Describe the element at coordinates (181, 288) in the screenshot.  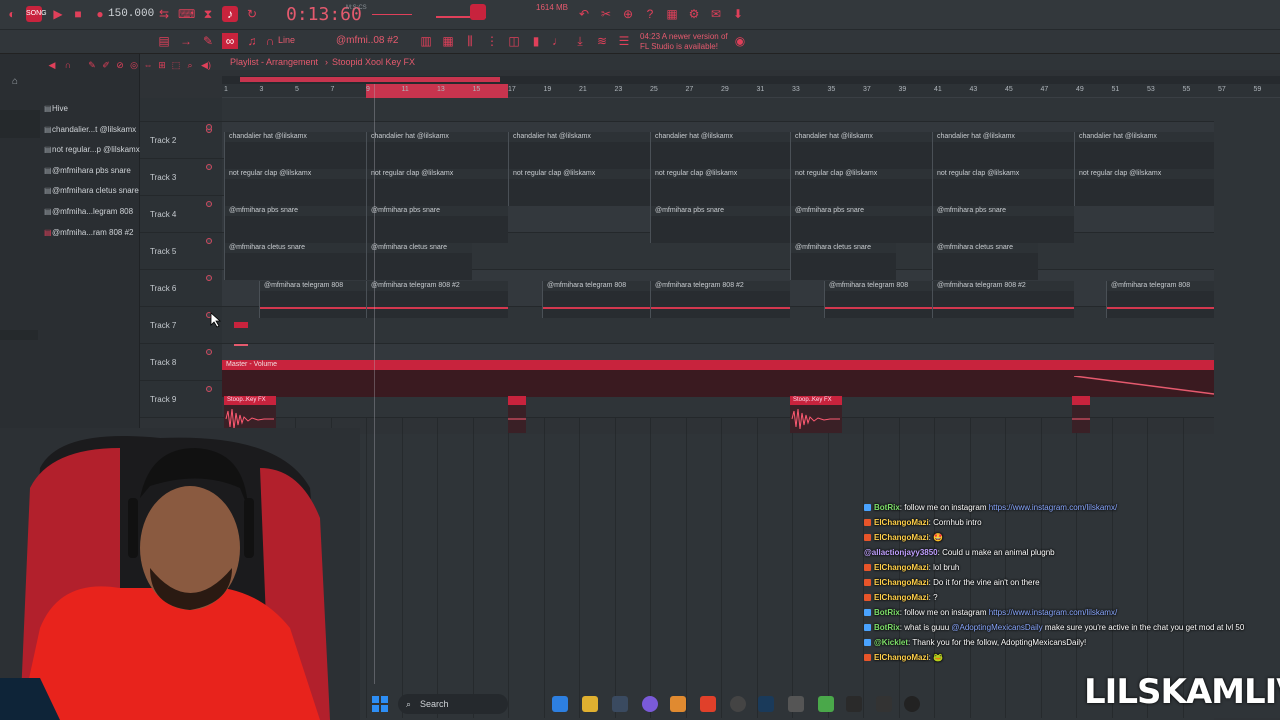
I see `track-header: Track 6` at that location.